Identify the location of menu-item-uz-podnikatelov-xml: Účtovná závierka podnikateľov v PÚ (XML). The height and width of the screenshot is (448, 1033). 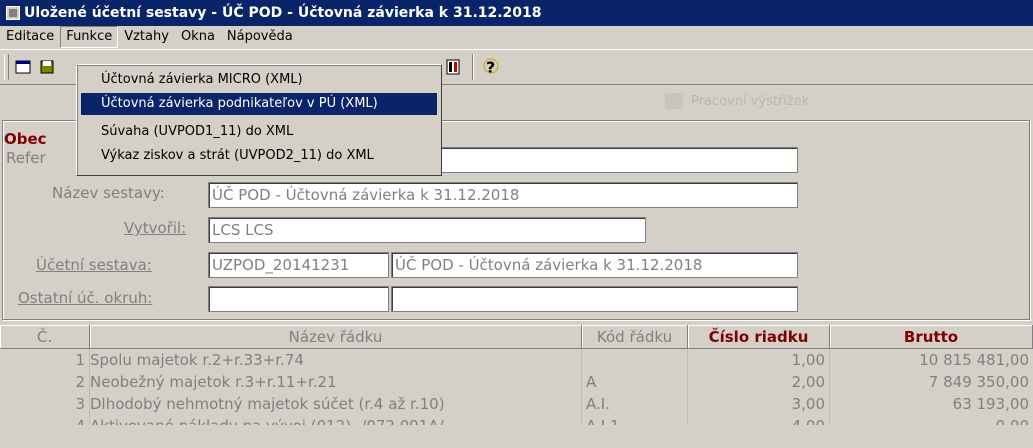
(259, 104).